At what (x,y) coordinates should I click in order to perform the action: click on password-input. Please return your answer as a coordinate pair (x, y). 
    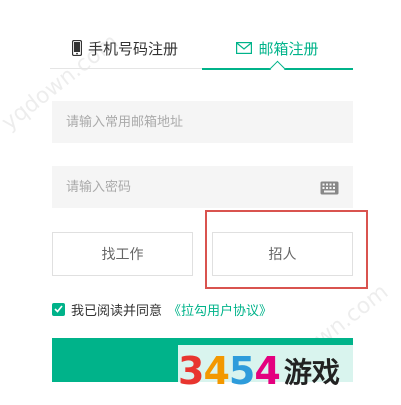
    Looking at the image, I should click on (202, 187).